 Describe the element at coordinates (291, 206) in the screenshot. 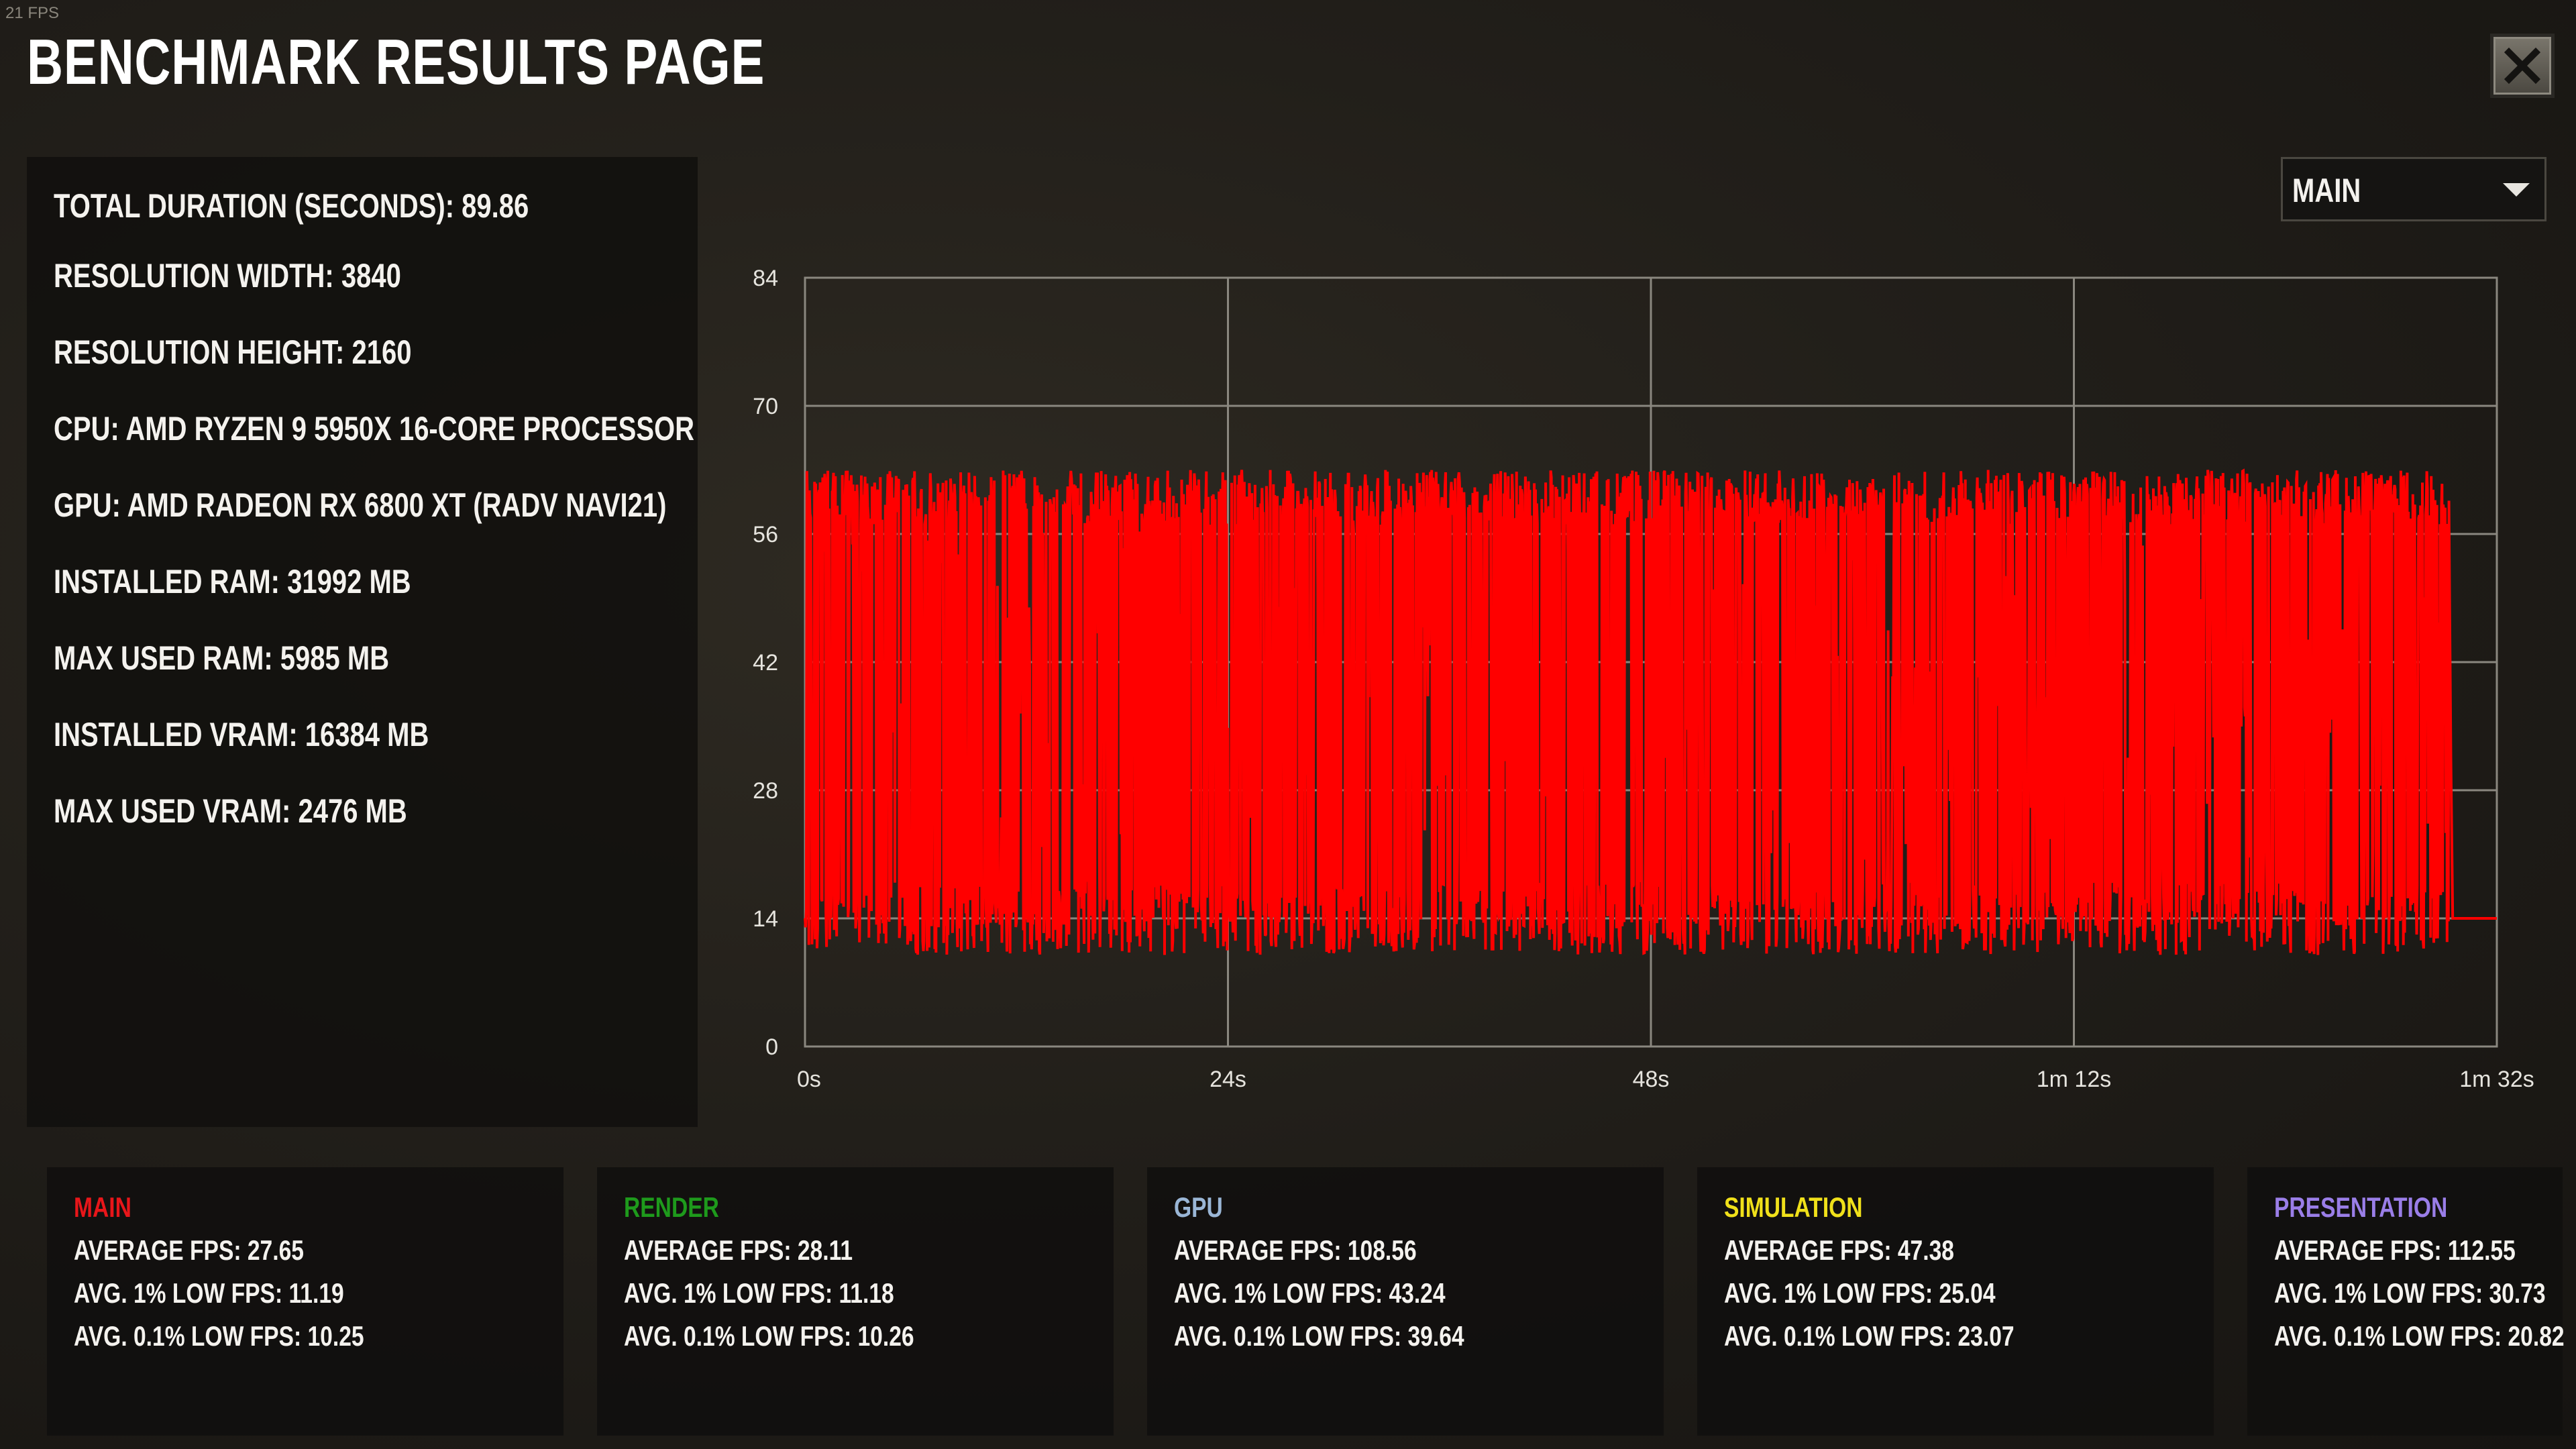

I see `info-total-duration: TOTAL DURATION (SECONDS): 89.86` at that location.